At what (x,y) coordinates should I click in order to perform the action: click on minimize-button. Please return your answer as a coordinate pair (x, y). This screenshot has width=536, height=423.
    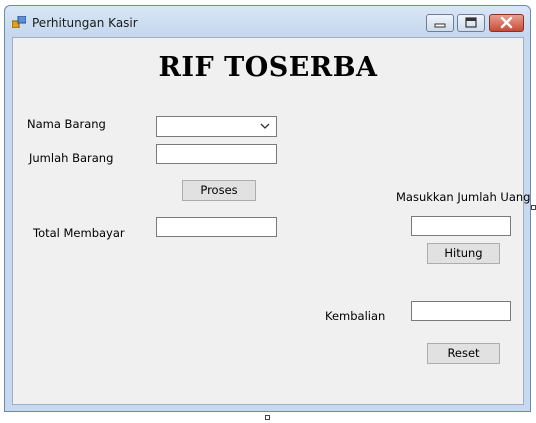
    Looking at the image, I should click on (440, 23).